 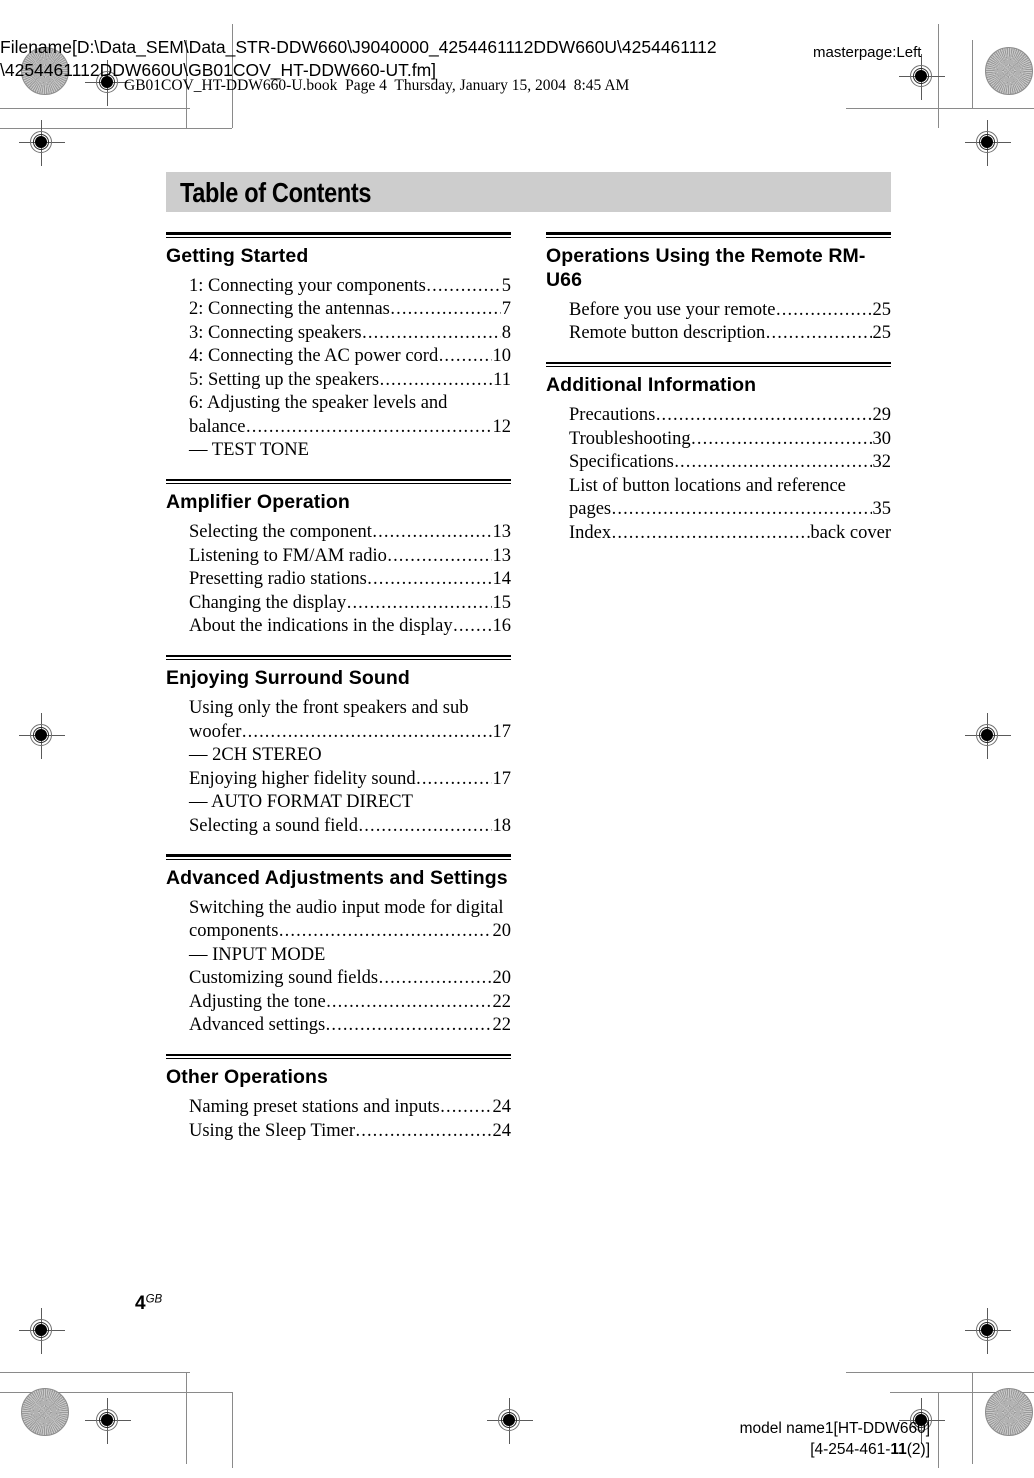 I want to click on toc-entry-label: 3: Connecting speakers, so click(x=275, y=332).